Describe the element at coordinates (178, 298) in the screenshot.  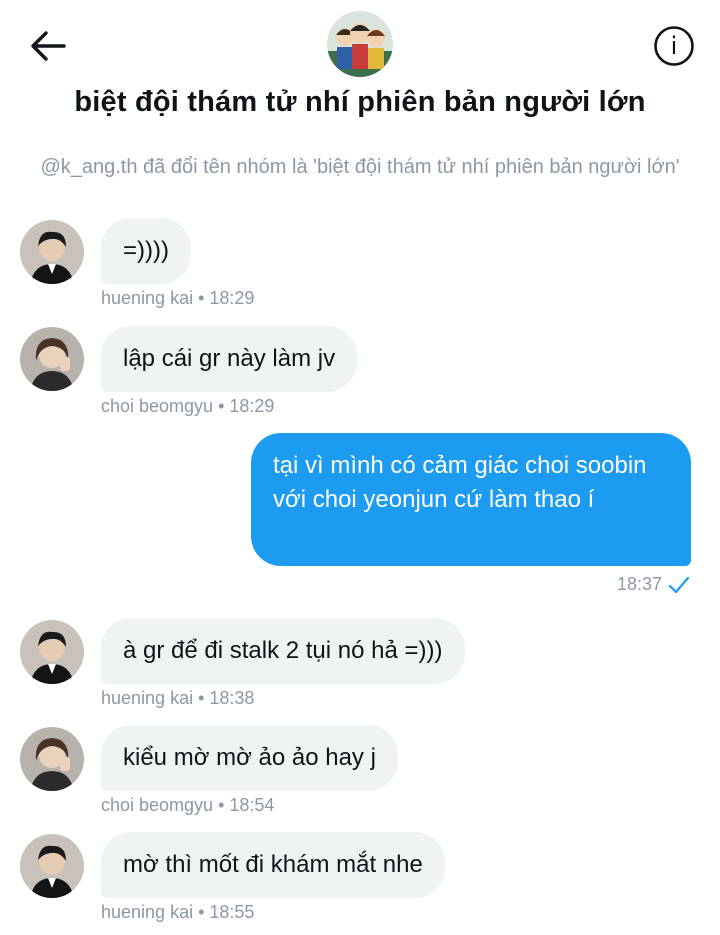
I see `message-meta: huening kai • 18:29` at that location.